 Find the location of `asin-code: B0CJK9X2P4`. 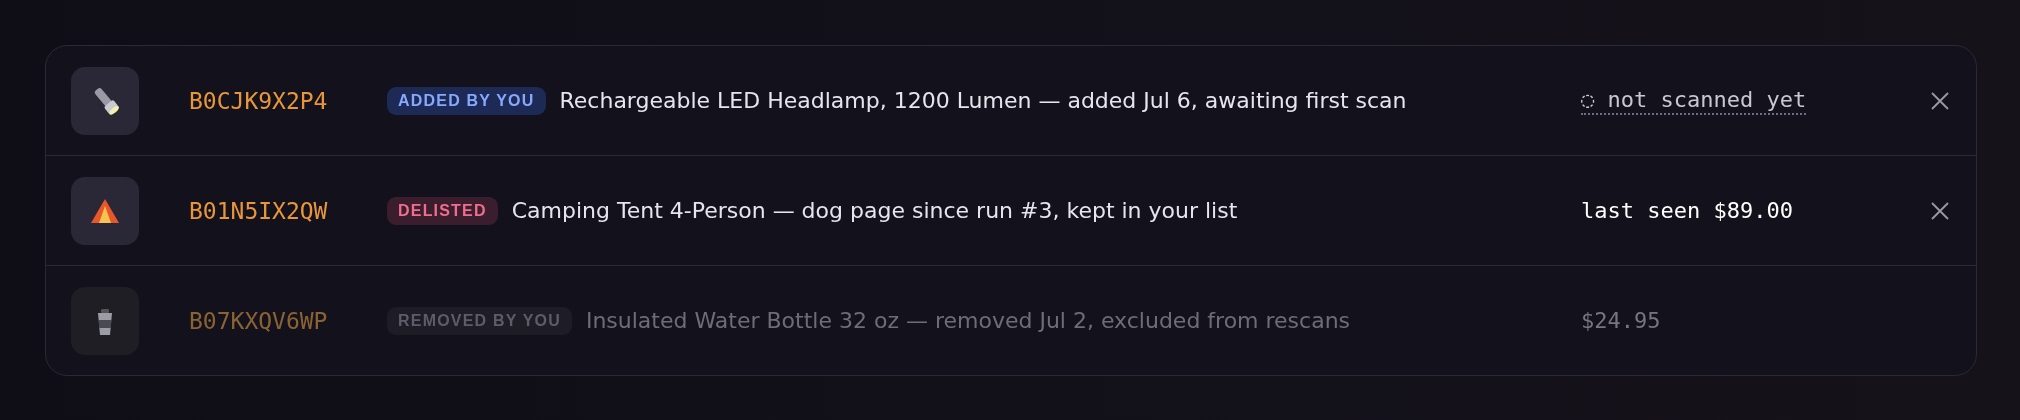

asin-code: B0CJK9X2P4 is located at coordinates (259, 100).